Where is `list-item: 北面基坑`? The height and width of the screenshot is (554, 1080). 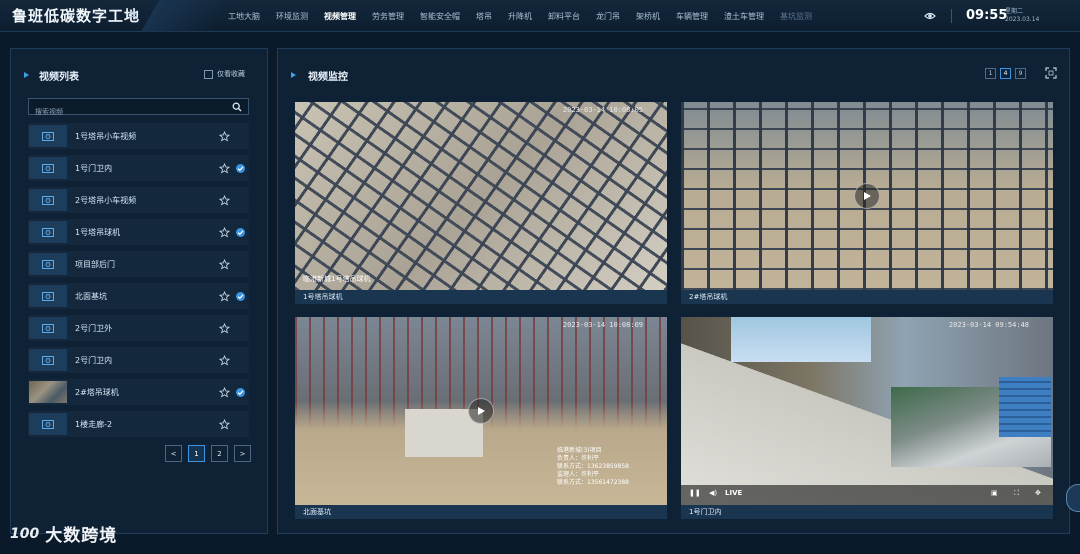 list-item: 北面基坑 is located at coordinates (138, 296).